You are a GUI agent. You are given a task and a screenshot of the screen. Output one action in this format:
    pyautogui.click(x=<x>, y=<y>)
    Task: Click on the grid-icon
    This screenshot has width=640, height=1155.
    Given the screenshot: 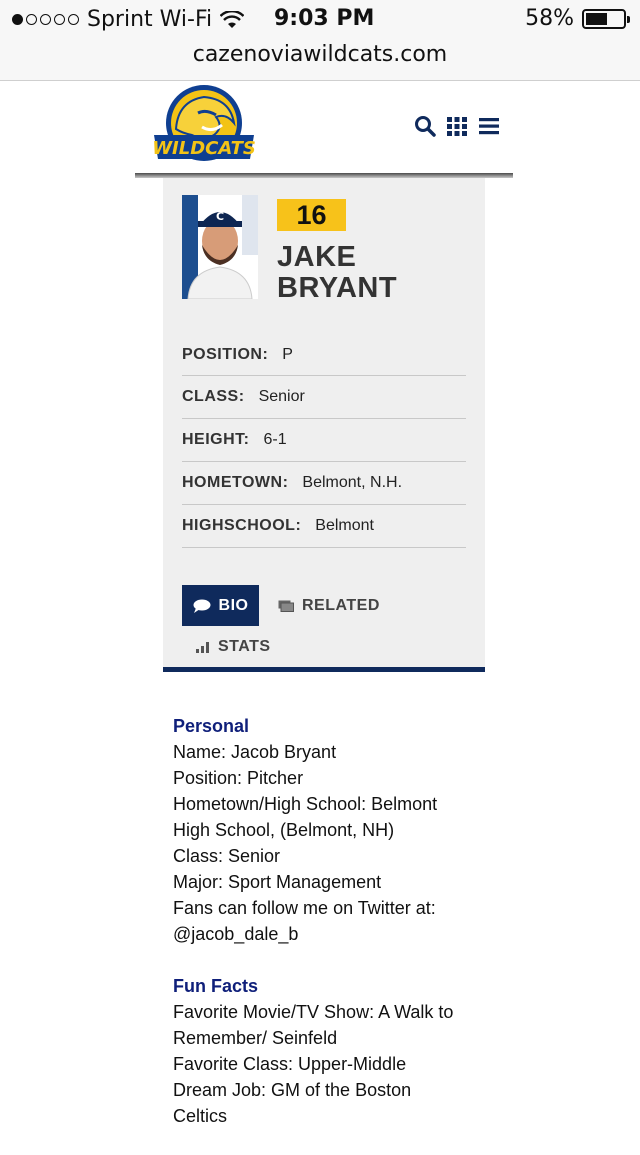 What is the action you would take?
    pyautogui.click(x=457, y=126)
    